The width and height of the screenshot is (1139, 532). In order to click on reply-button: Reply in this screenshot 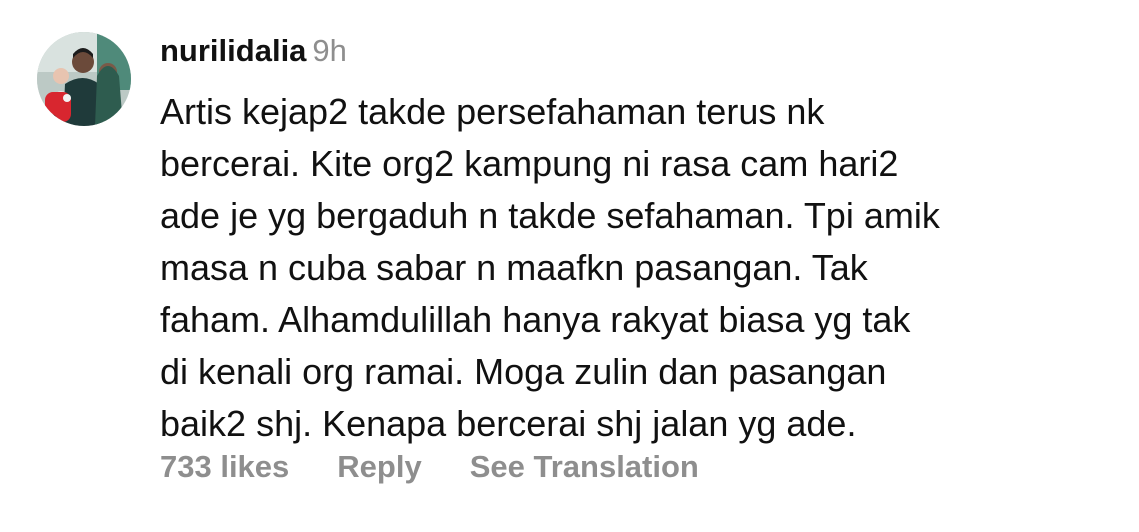, I will do `click(379, 466)`.